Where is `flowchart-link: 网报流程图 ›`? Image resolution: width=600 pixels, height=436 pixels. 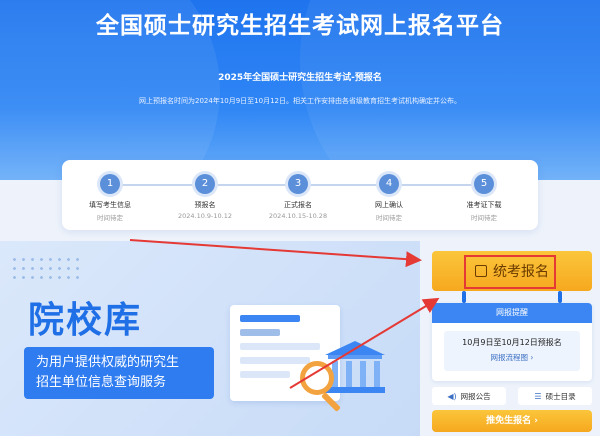 flowchart-link: 网报流程图 › is located at coordinates (512, 357).